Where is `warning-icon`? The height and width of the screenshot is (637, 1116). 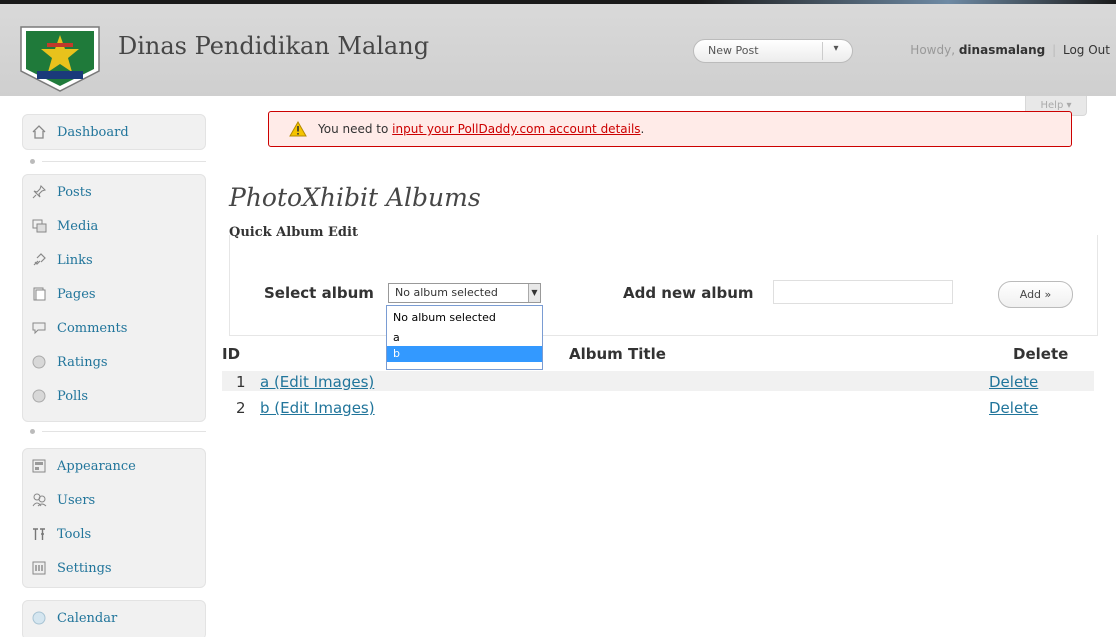 warning-icon is located at coordinates (298, 129).